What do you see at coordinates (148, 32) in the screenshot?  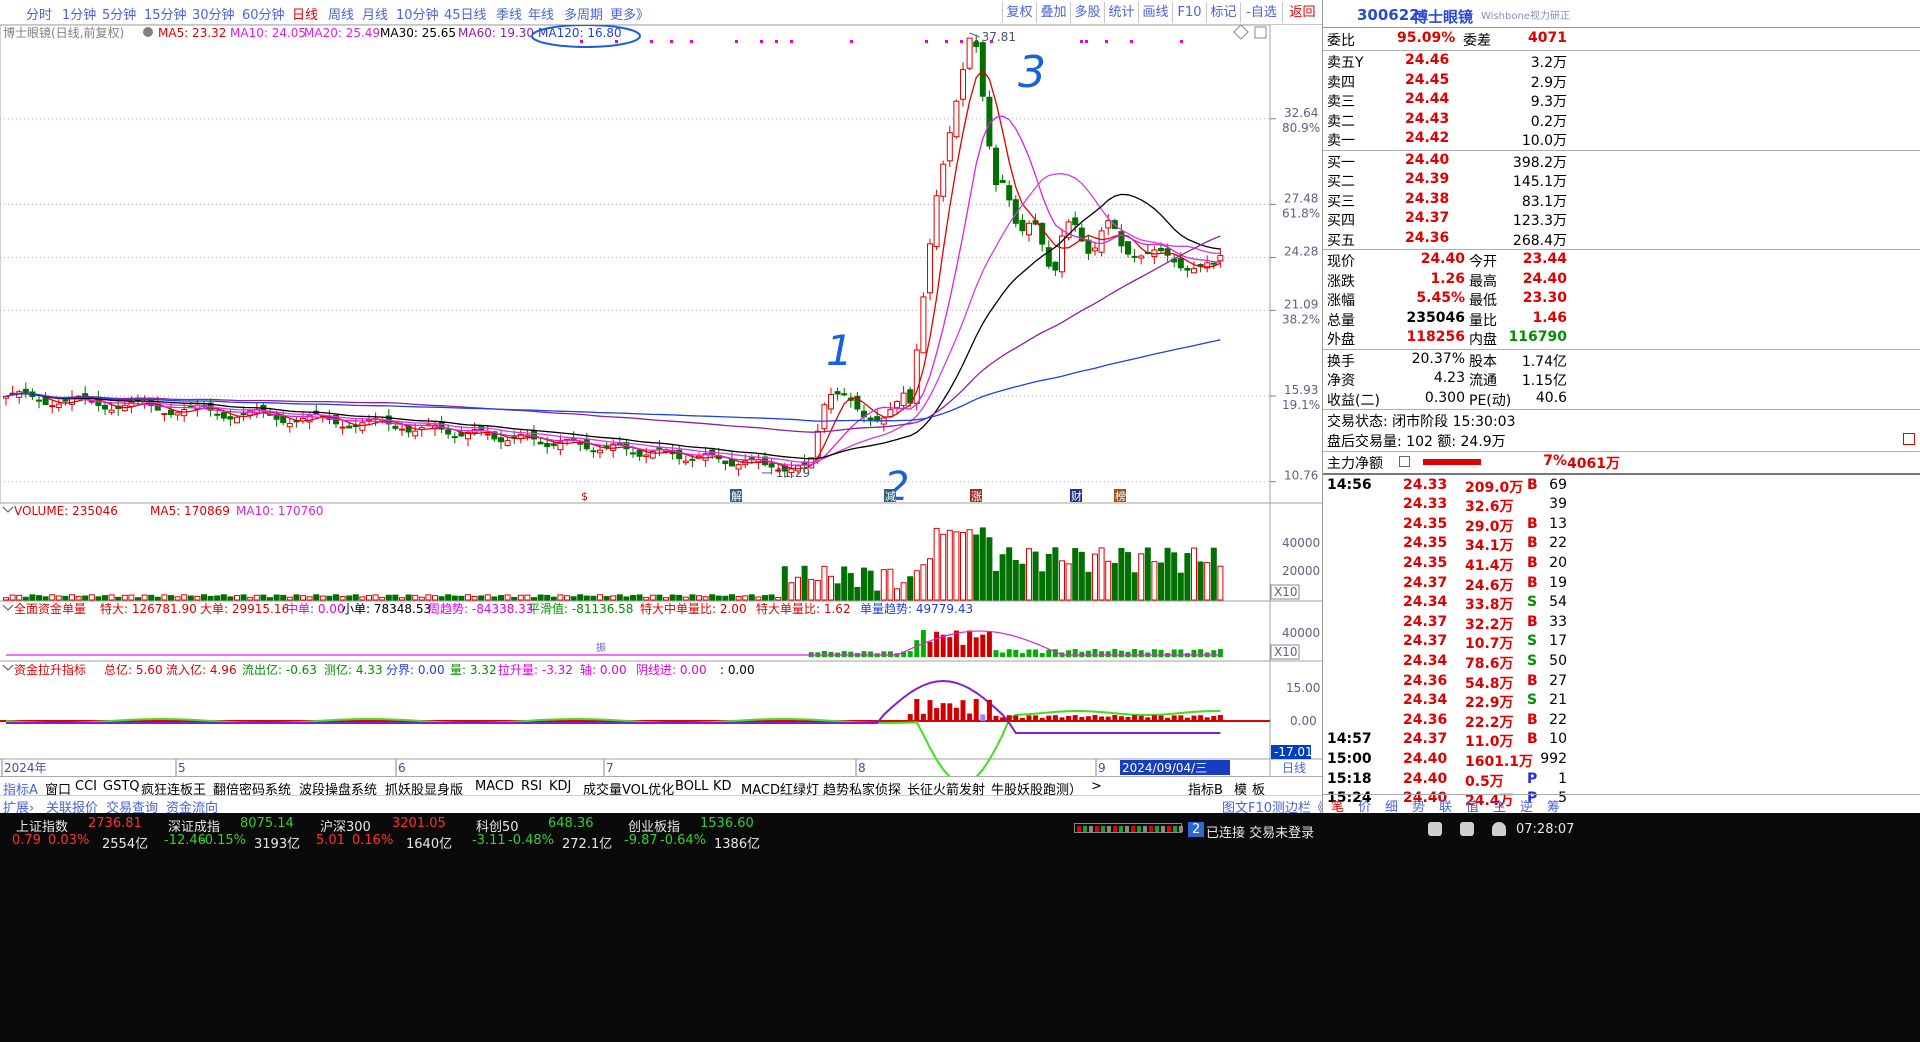 I see `settings-icon` at bounding box center [148, 32].